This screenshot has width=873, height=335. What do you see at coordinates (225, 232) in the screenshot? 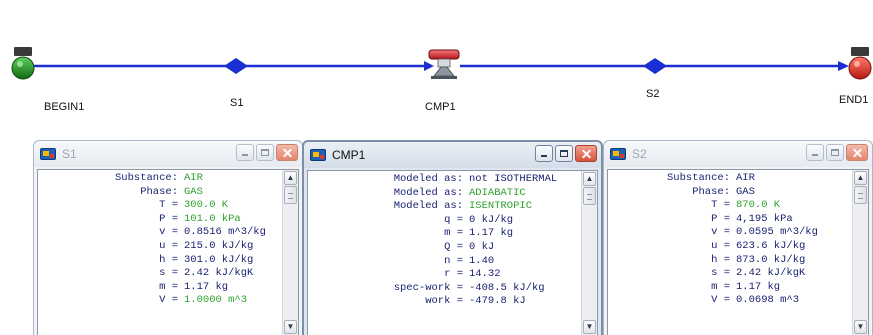
I see `property-value: 0.8516 m^3/kg` at bounding box center [225, 232].